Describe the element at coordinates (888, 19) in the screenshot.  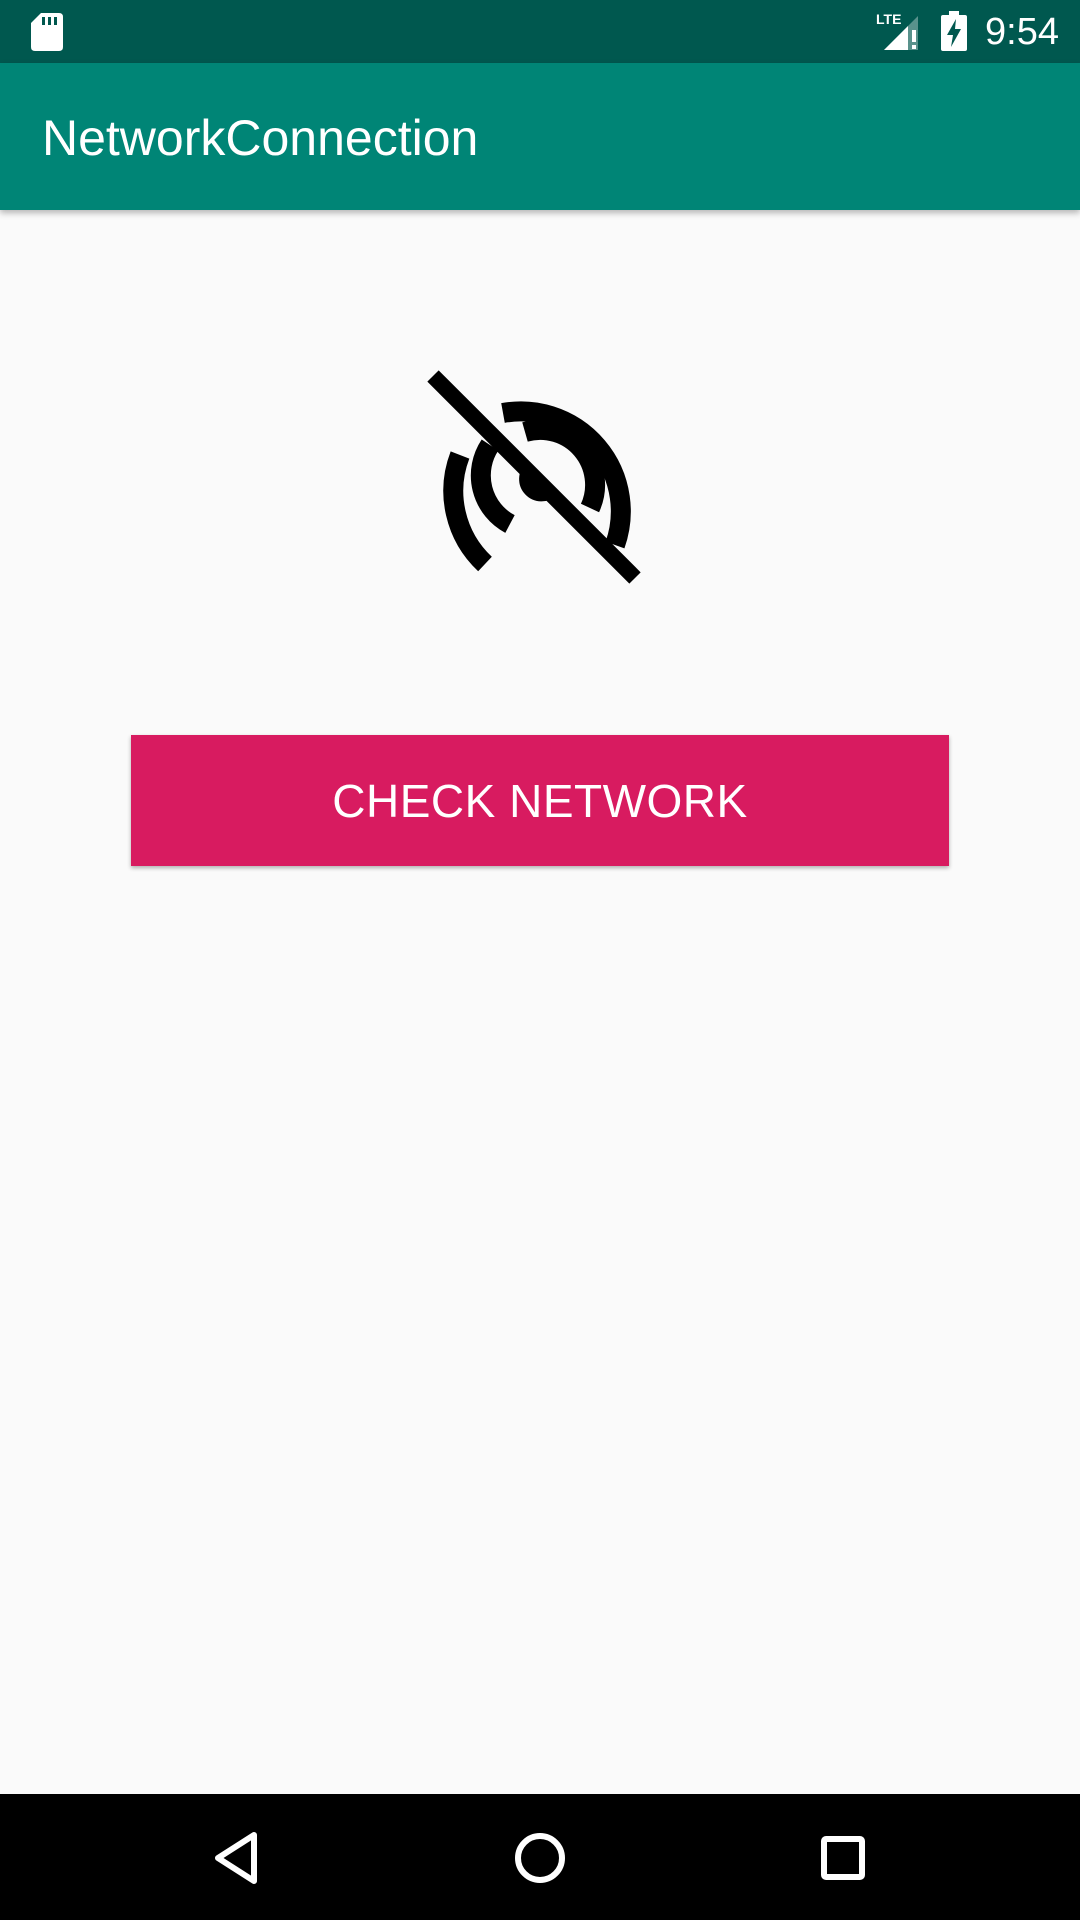
I see `svg-text: LTE` at that location.